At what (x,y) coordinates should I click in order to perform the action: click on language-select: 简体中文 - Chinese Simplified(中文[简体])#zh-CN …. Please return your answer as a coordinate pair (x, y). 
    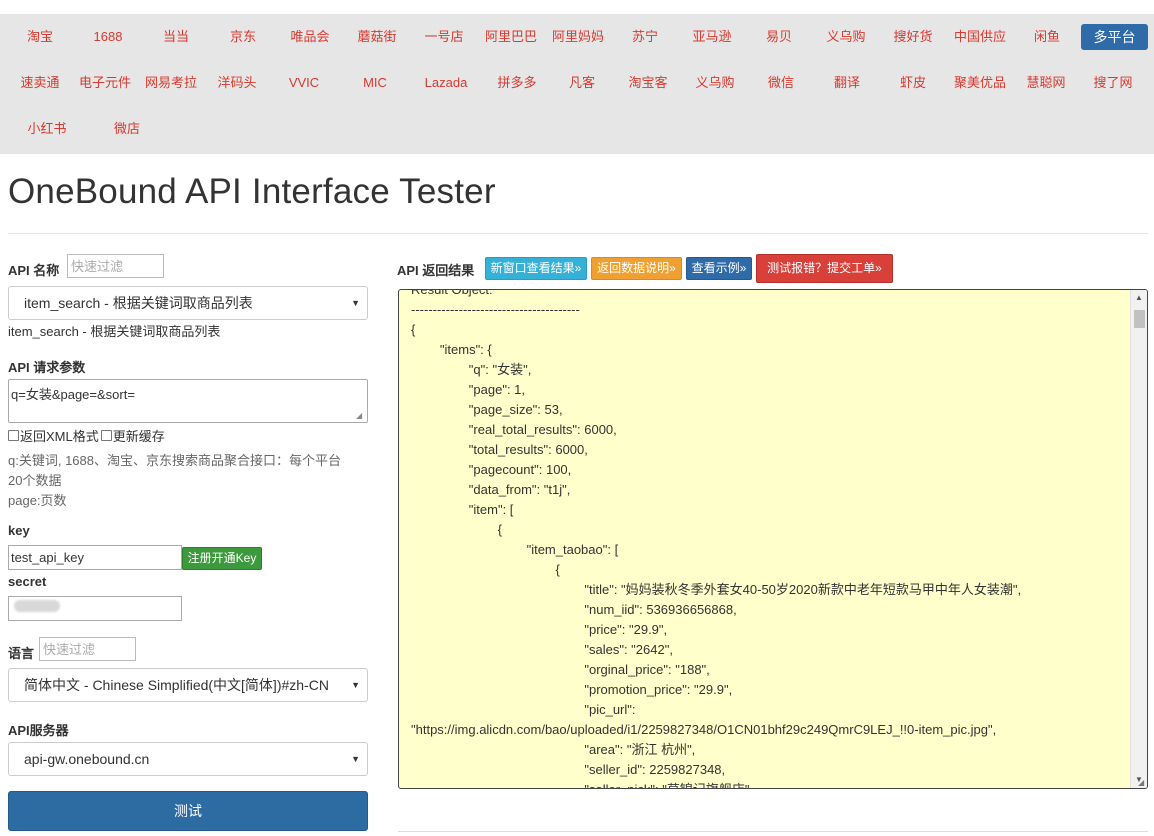
    Looking at the image, I should click on (188, 685).